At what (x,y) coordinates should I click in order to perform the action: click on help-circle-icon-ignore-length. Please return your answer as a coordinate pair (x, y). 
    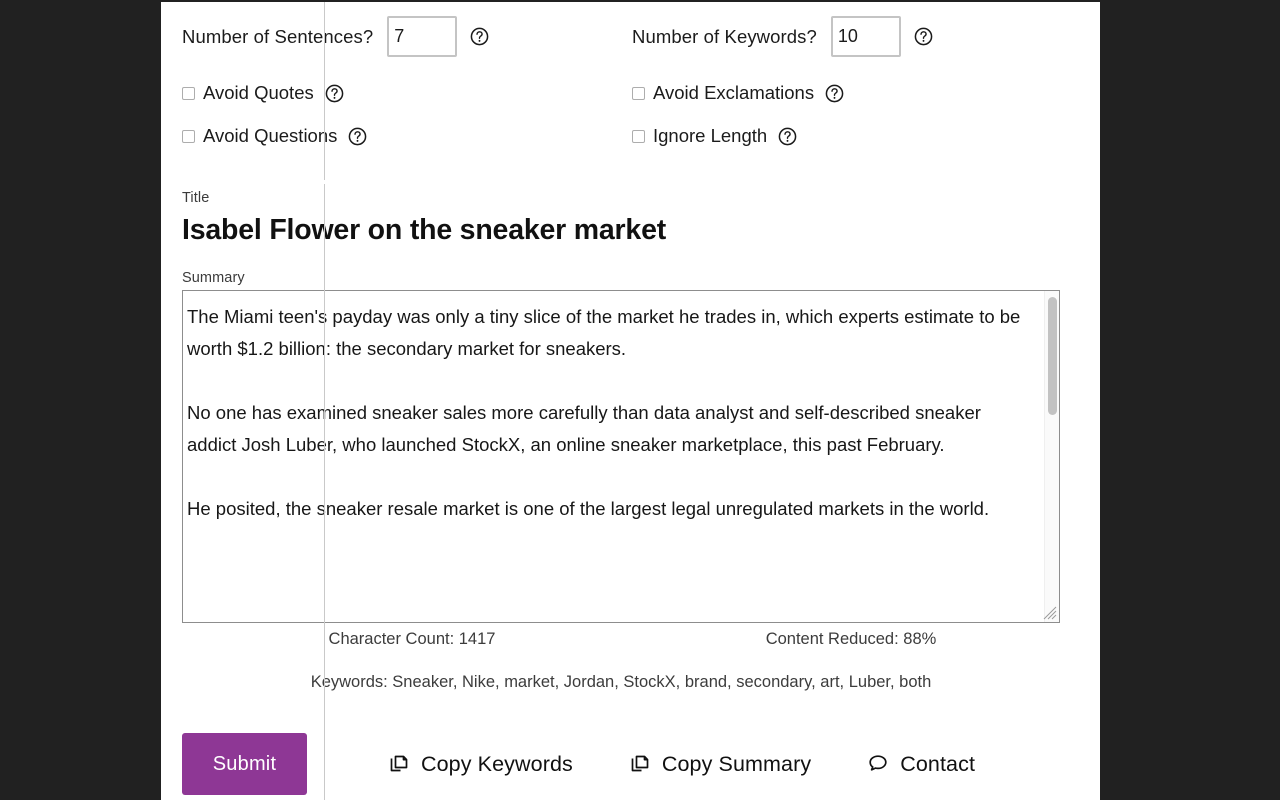
    Looking at the image, I should click on (787, 136).